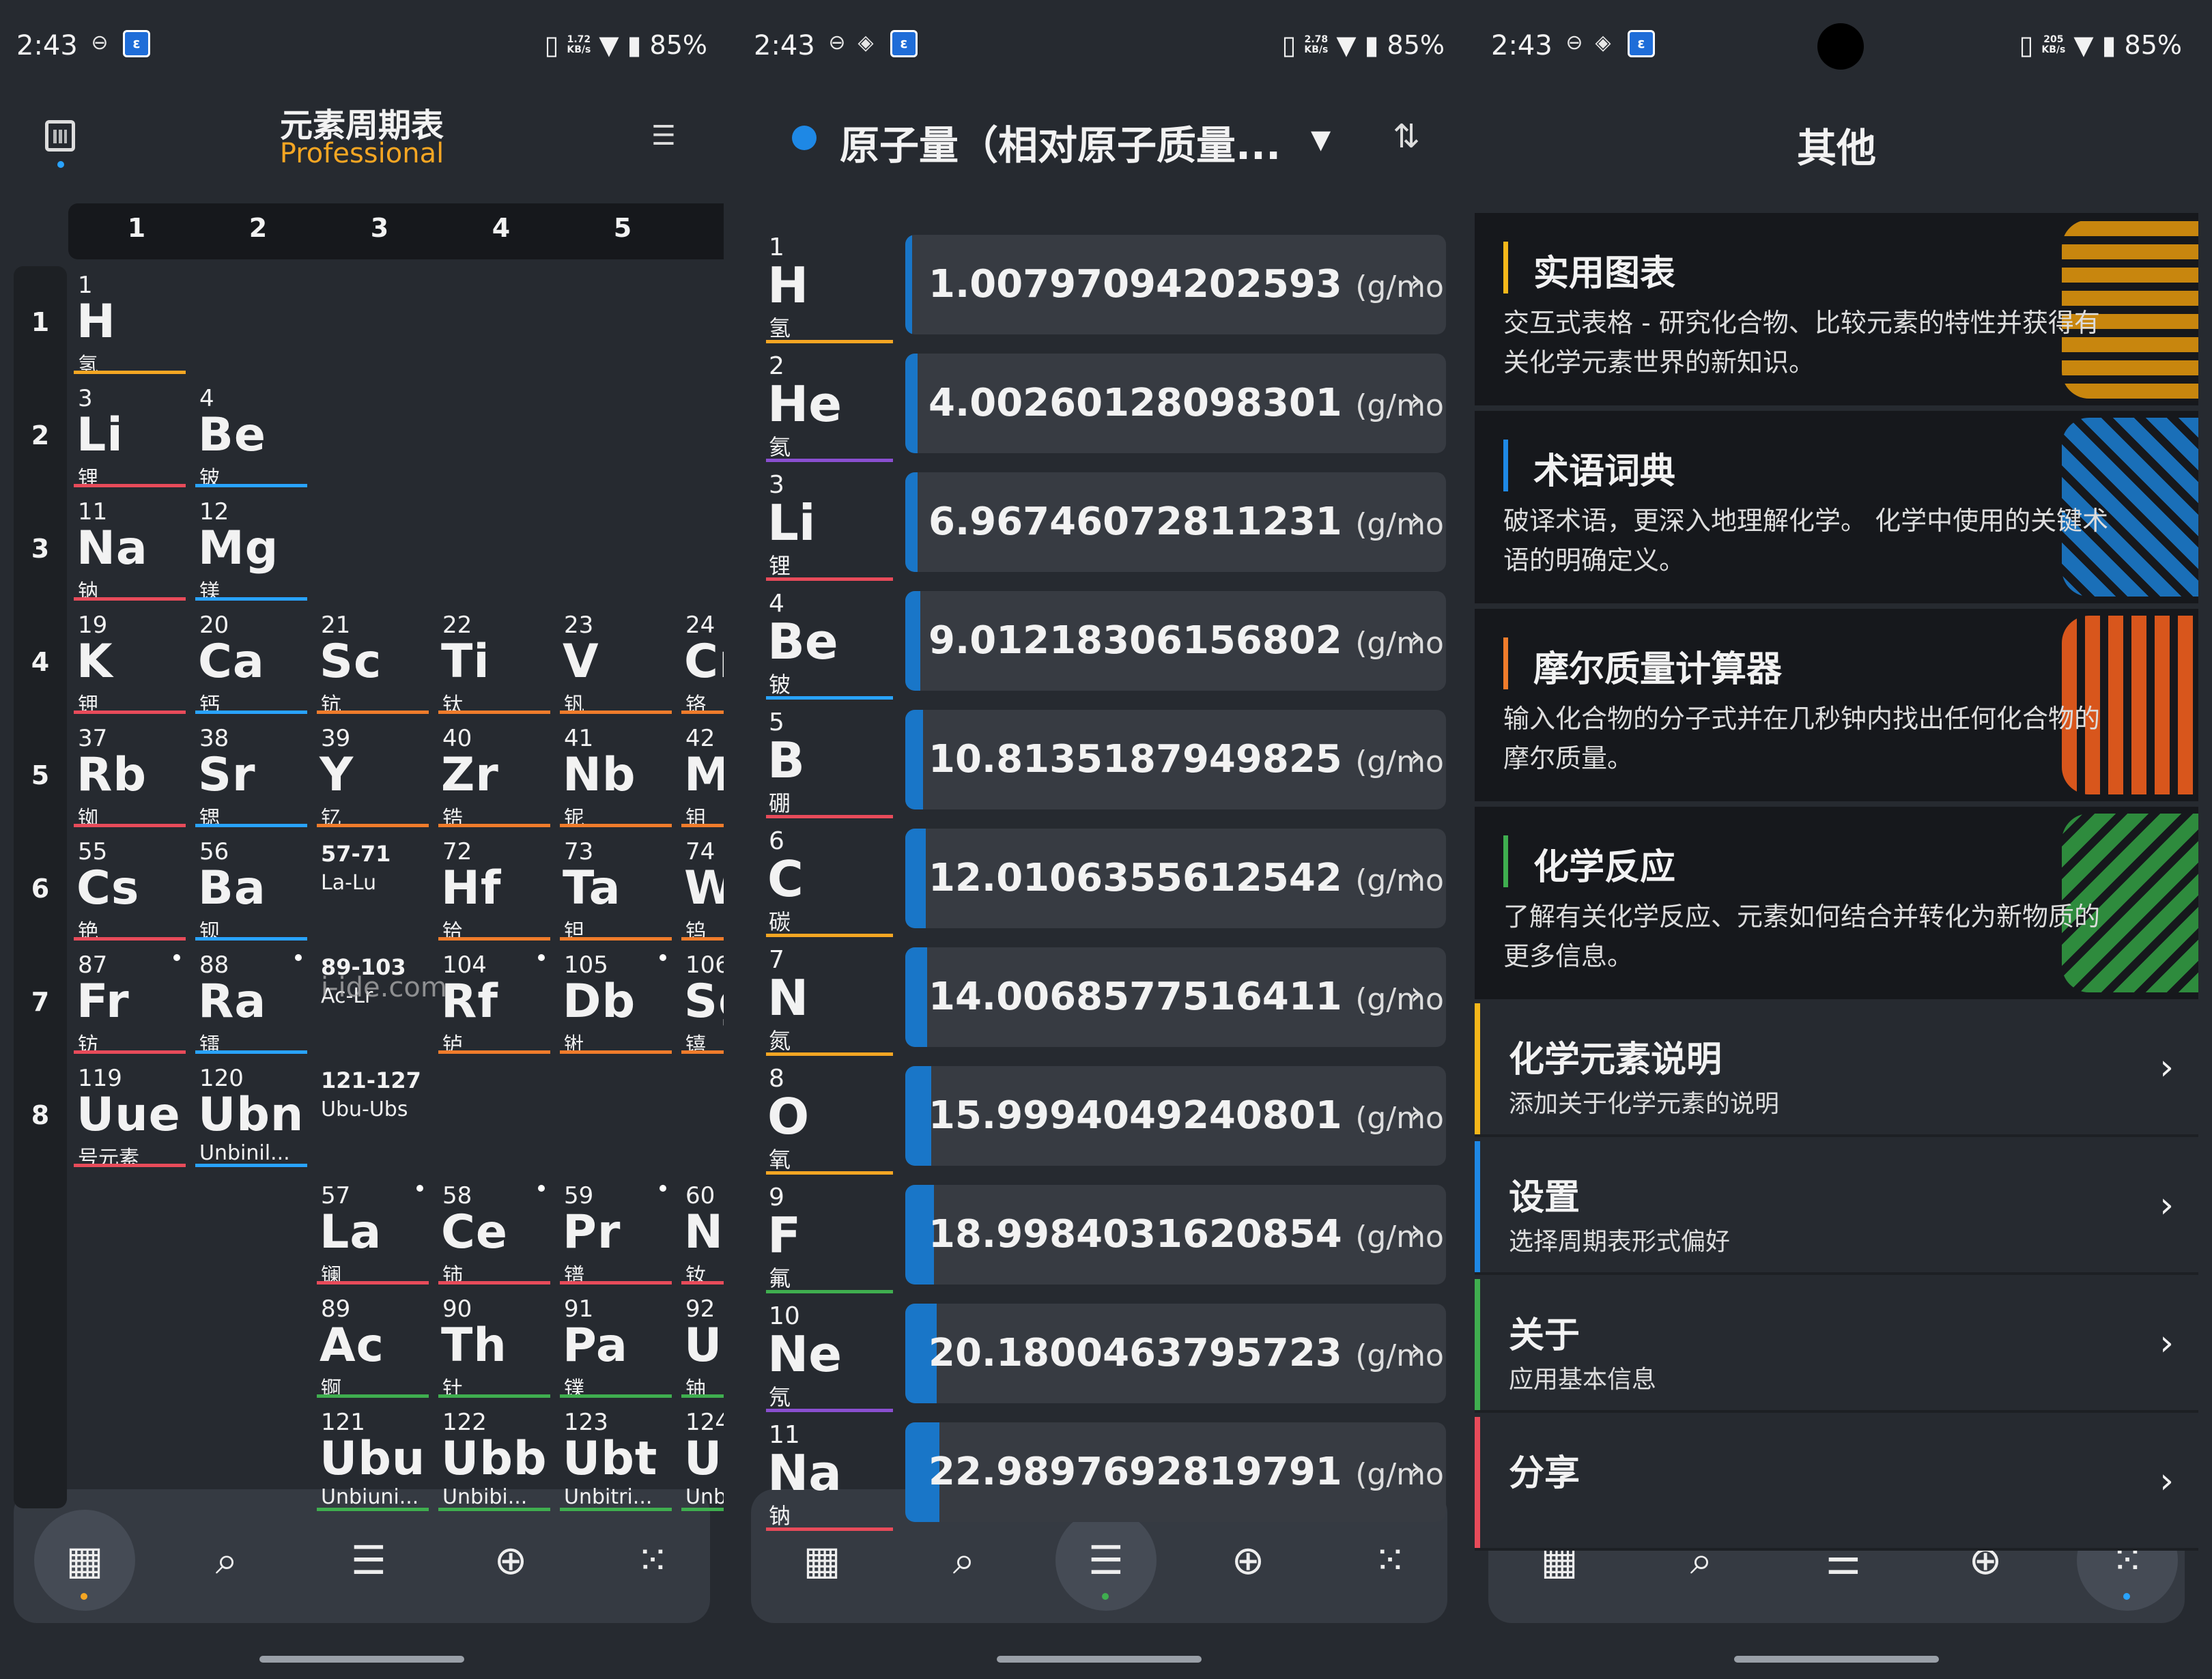 The height and width of the screenshot is (1679, 2212). I want to click on element-mass-row: 8O氧15.9994049240801 (g/mol)›, so click(1099, 1124).